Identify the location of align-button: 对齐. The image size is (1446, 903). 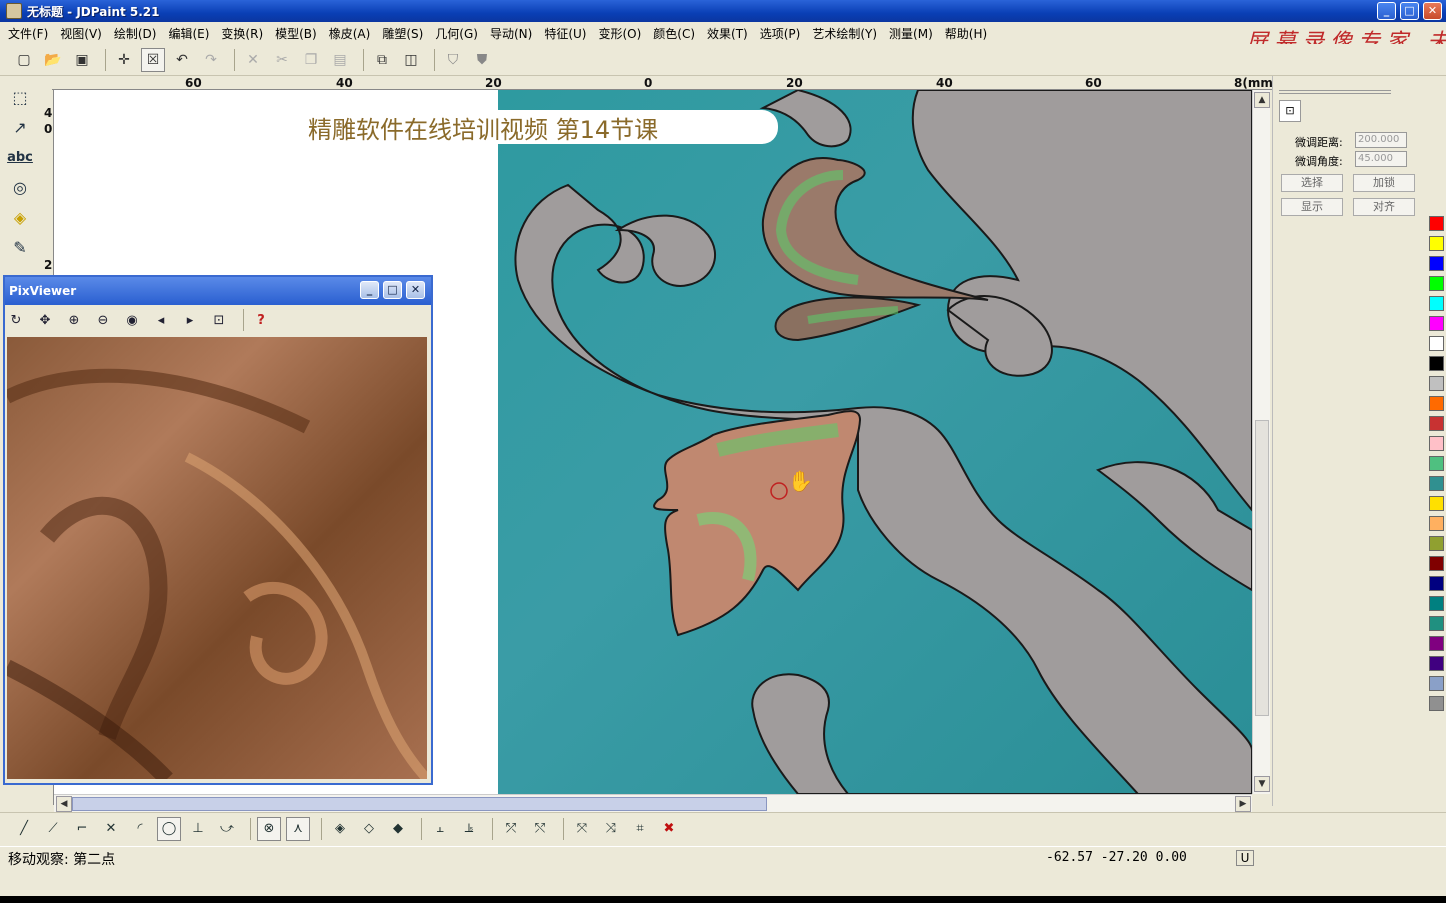
(1384, 207).